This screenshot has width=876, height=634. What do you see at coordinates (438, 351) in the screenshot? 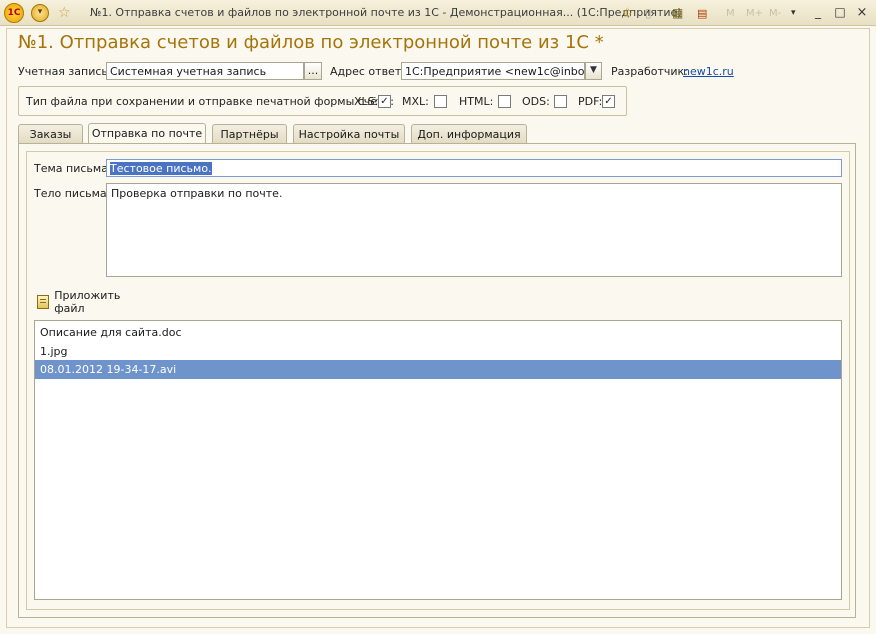
I see `list-item: 1.jpg` at bounding box center [438, 351].